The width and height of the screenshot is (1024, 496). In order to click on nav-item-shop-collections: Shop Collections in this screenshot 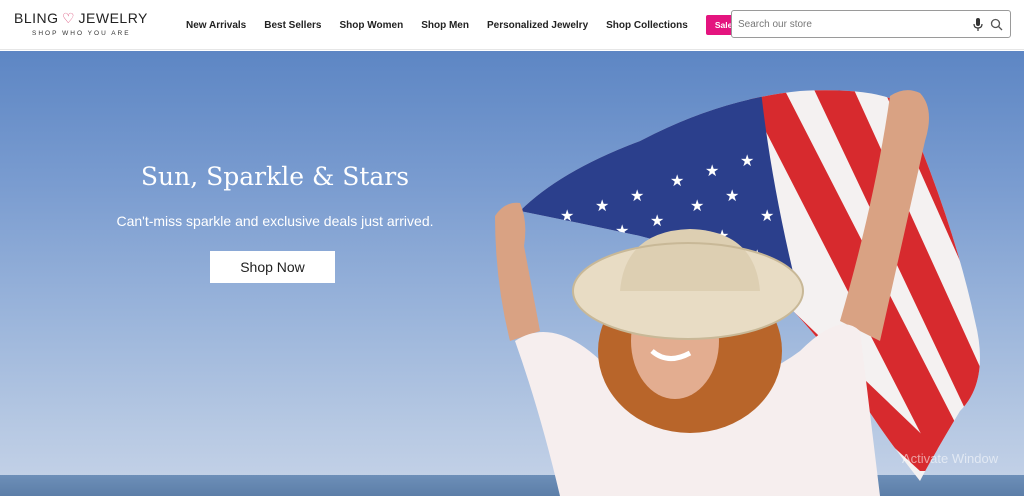, I will do `click(647, 25)`.